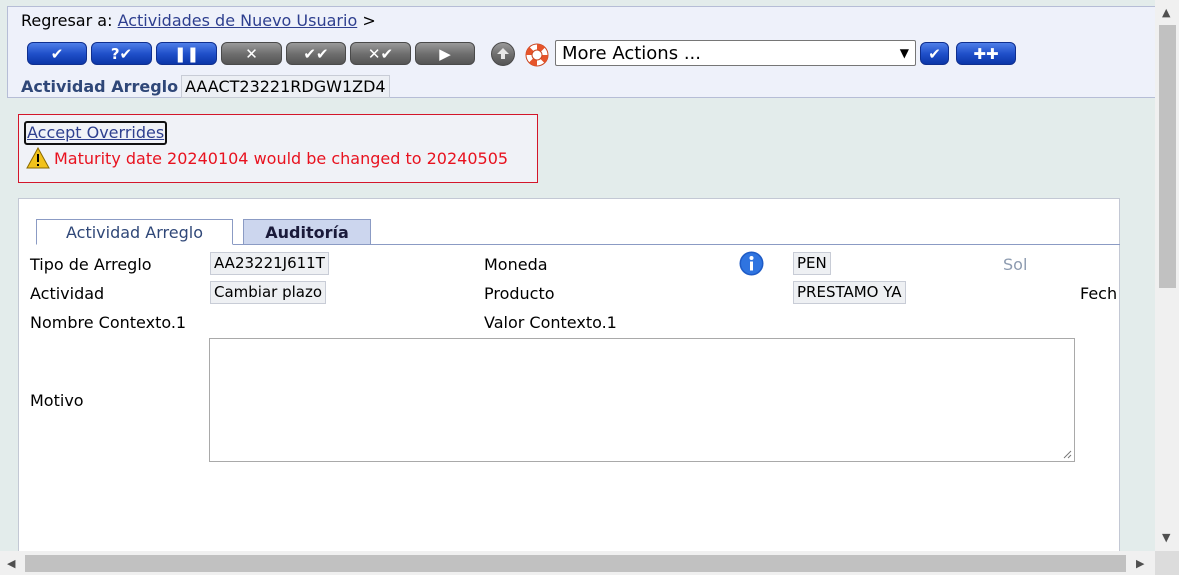 Image resolution: width=1179 pixels, height=575 pixels. Describe the element at coordinates (1166, 537) in the screenshot. I see `scroll-down-icon: ▼` at that location.